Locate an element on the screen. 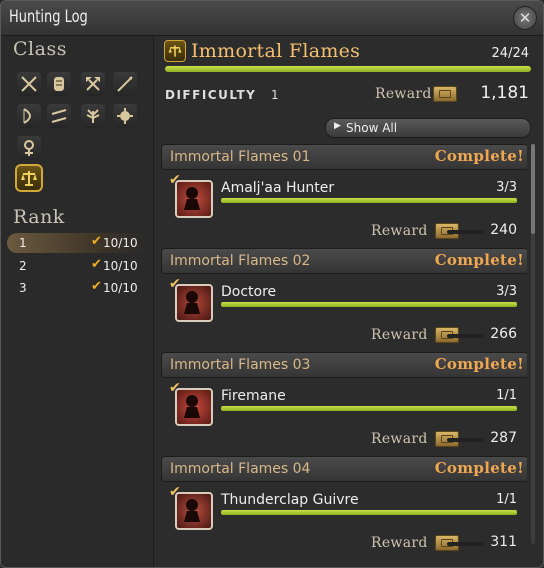 The image size is (544, 568). entry-header: Immortal Flames 03 Complete! is located at coordinates (344, 365).